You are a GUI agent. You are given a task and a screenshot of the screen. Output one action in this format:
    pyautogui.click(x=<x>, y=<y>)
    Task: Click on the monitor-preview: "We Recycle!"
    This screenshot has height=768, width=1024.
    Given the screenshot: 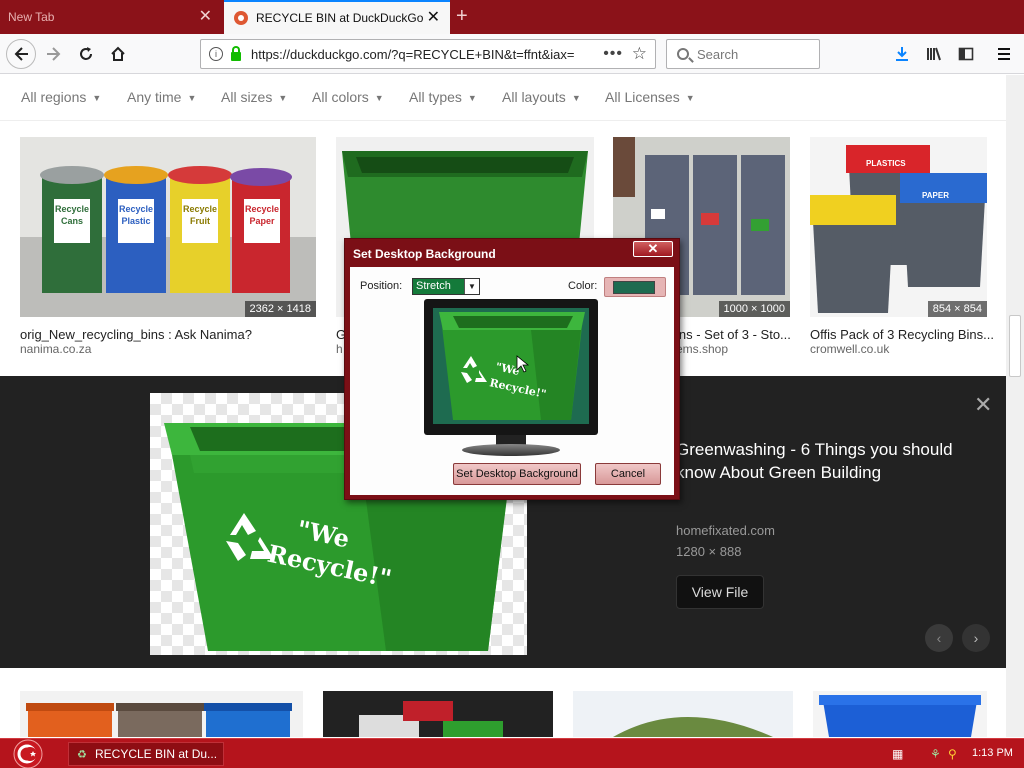 What is the action you would take?
    pyautogui.click(x=511, y=384)
    